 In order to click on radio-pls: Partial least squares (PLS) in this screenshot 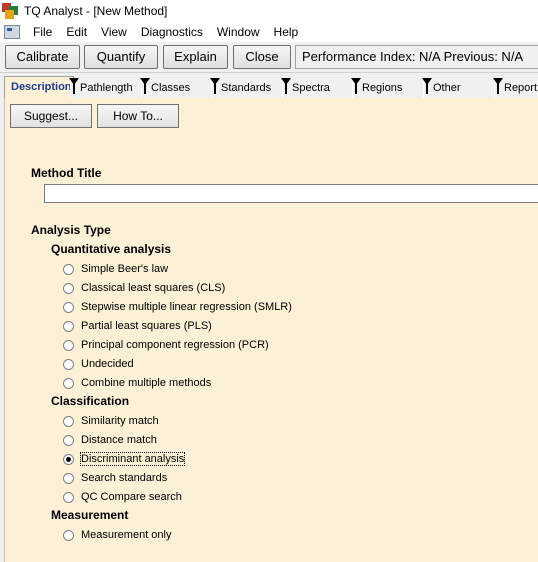, I will do `click(137, 326)`.